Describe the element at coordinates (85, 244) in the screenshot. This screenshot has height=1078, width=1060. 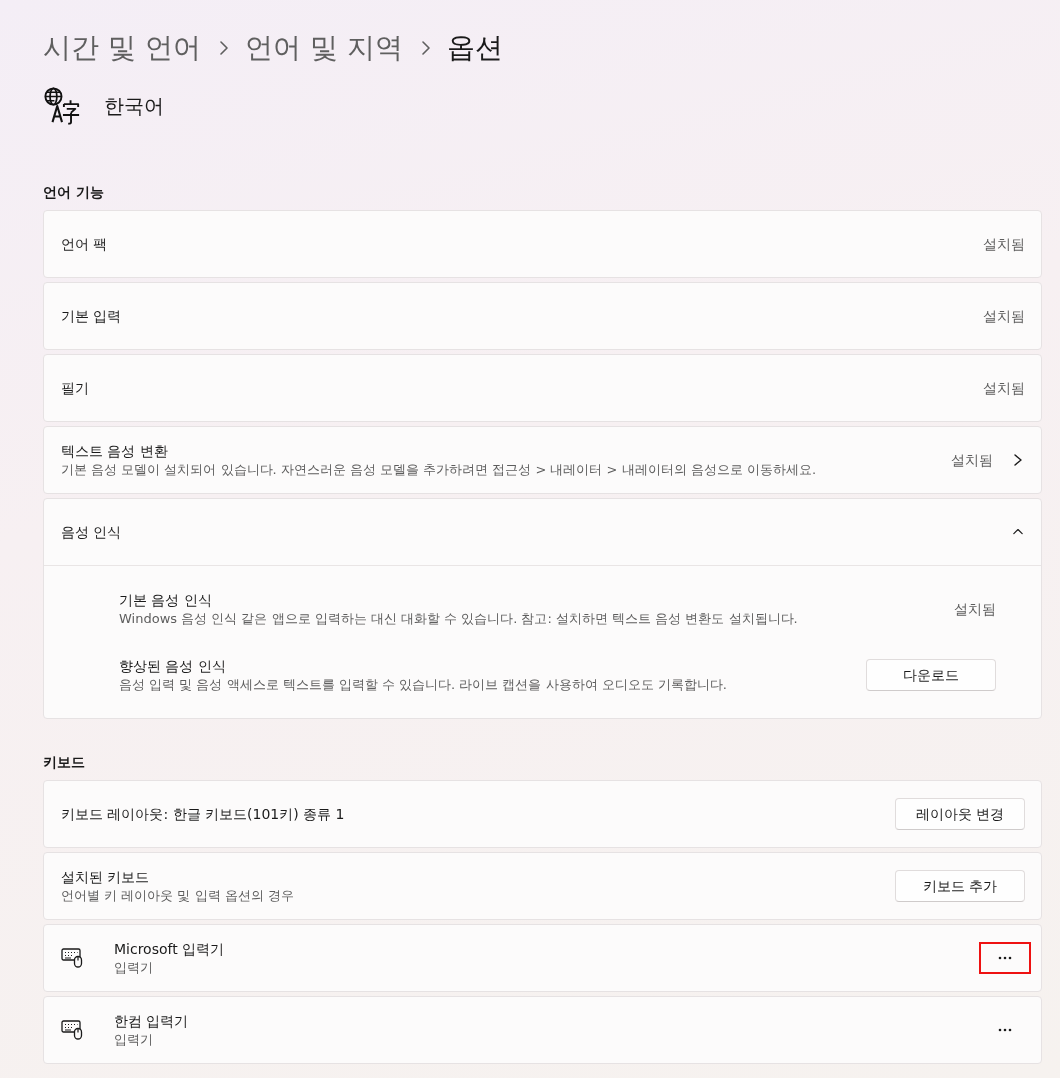
I see `setting-title: 언어 팩` at that location.